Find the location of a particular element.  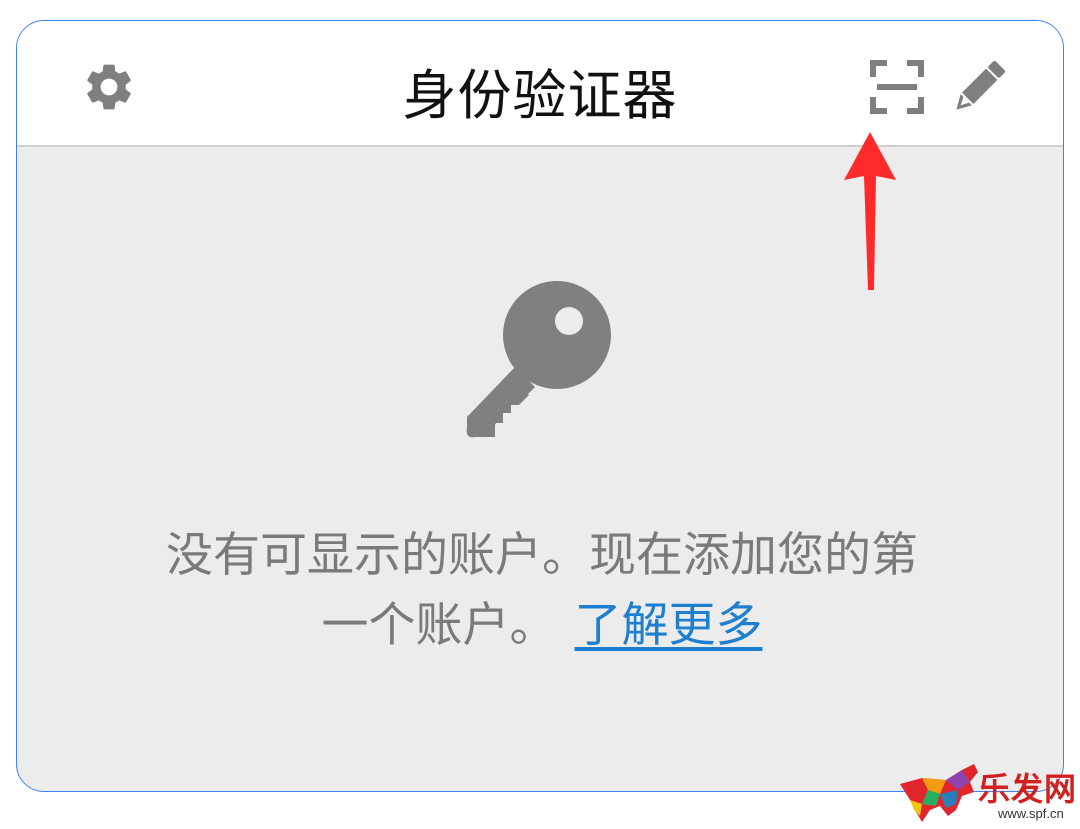

app-header: 身份验证器 is located at coordinates (540, 84).